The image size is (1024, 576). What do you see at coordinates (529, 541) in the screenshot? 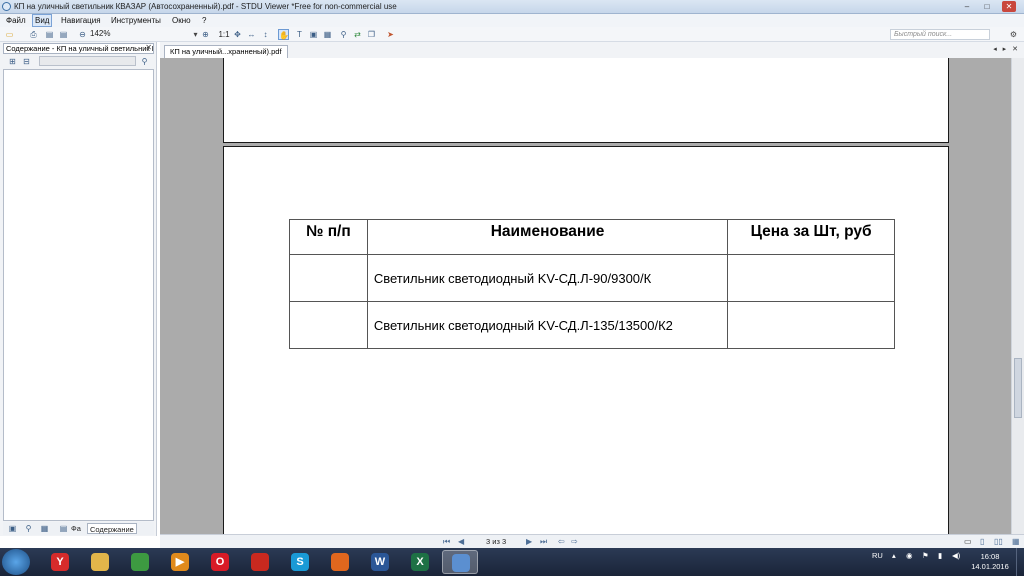
I see `next-page-arrow-icon: ▶` at bounding box center [529, 541].